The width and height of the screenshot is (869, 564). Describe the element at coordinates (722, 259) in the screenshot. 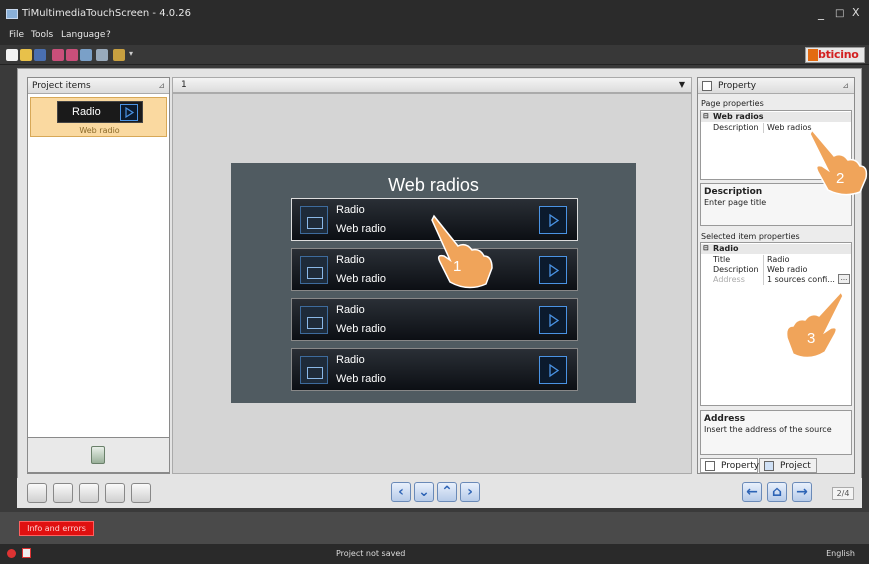

I see `item-title-key: Title` at that location.